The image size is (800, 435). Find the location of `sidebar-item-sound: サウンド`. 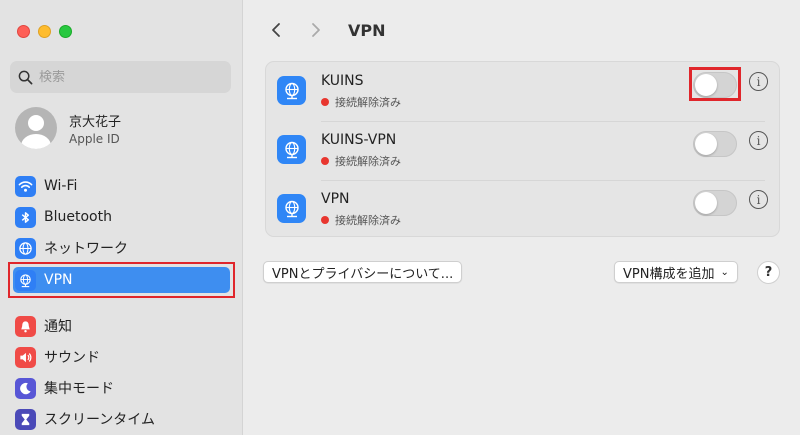

sidebar-item-sound: サウンド is located at coordinates (57, 357).